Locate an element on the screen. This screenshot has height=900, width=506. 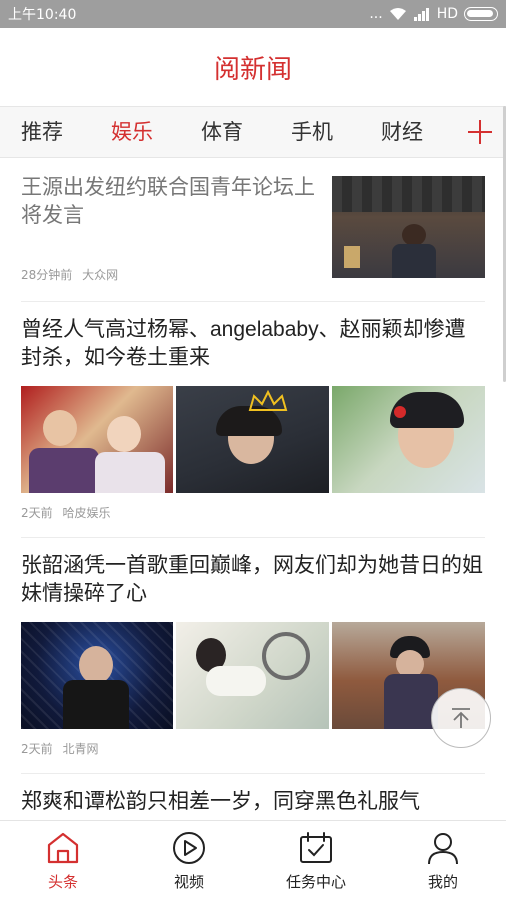
tab-phones: 手机 is located at coordinates (312, 132).